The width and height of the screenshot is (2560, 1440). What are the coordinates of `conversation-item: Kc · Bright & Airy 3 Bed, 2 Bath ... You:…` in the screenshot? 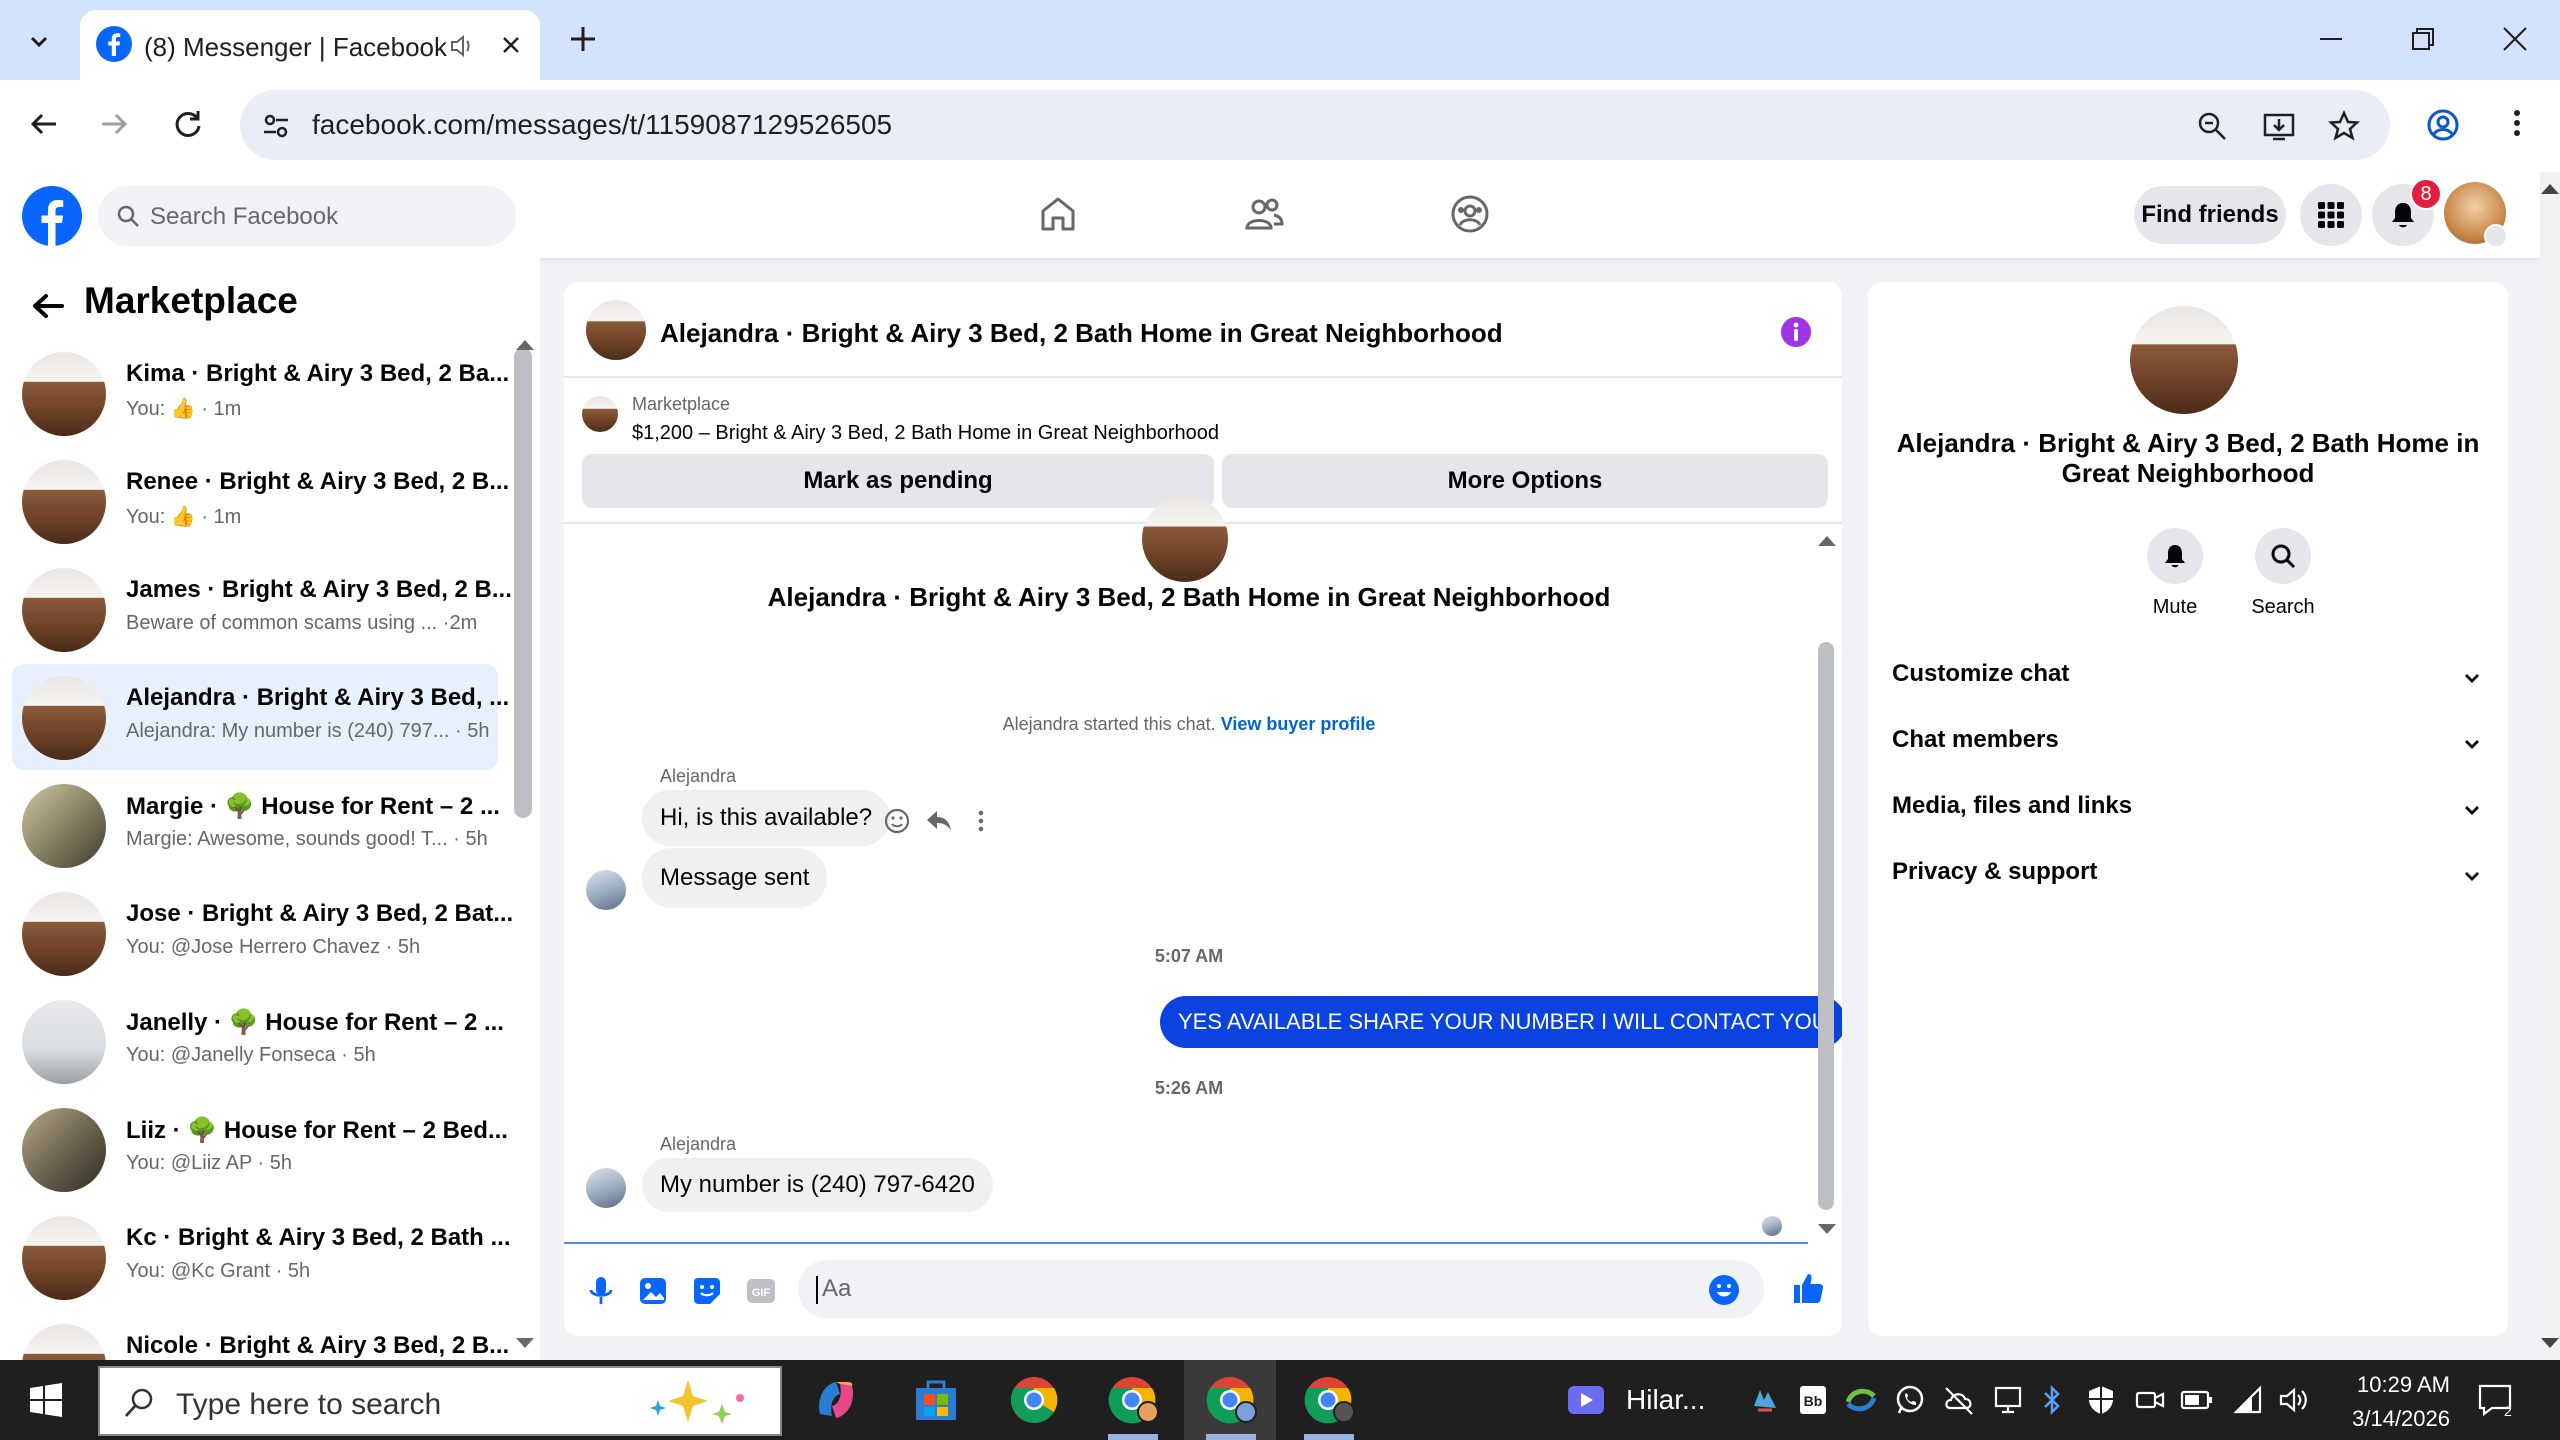 It's located at (261, 1257).